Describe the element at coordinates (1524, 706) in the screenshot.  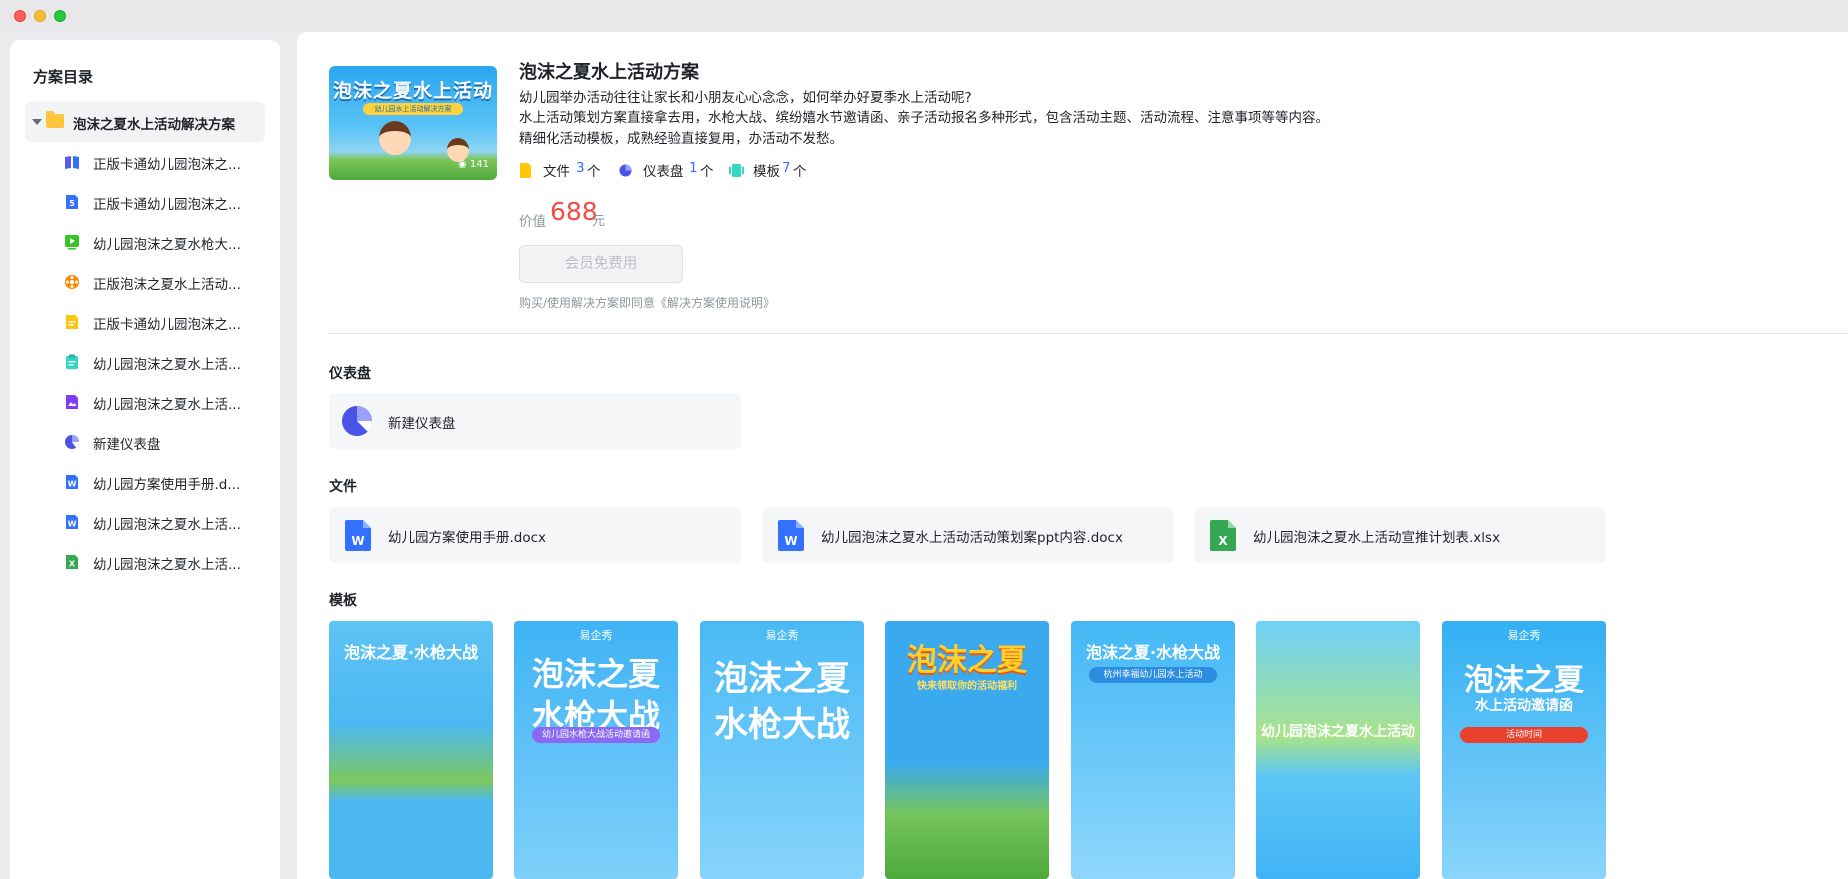
I see `template-subtitle: 水上活动邀请函` at that location.